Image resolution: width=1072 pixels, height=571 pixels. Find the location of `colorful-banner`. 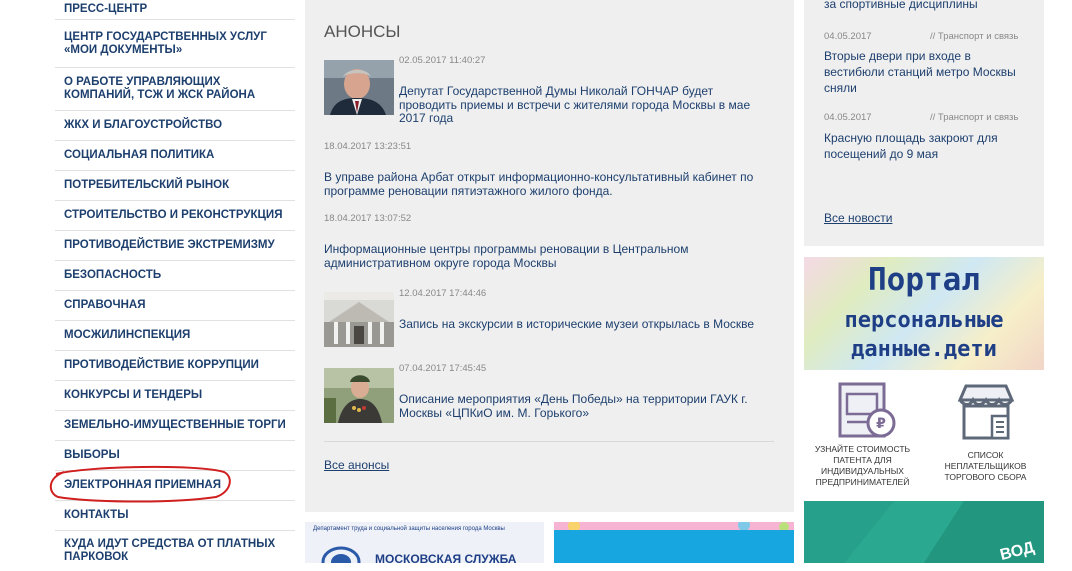

colorful-banner is located at coordinates (674, 542).